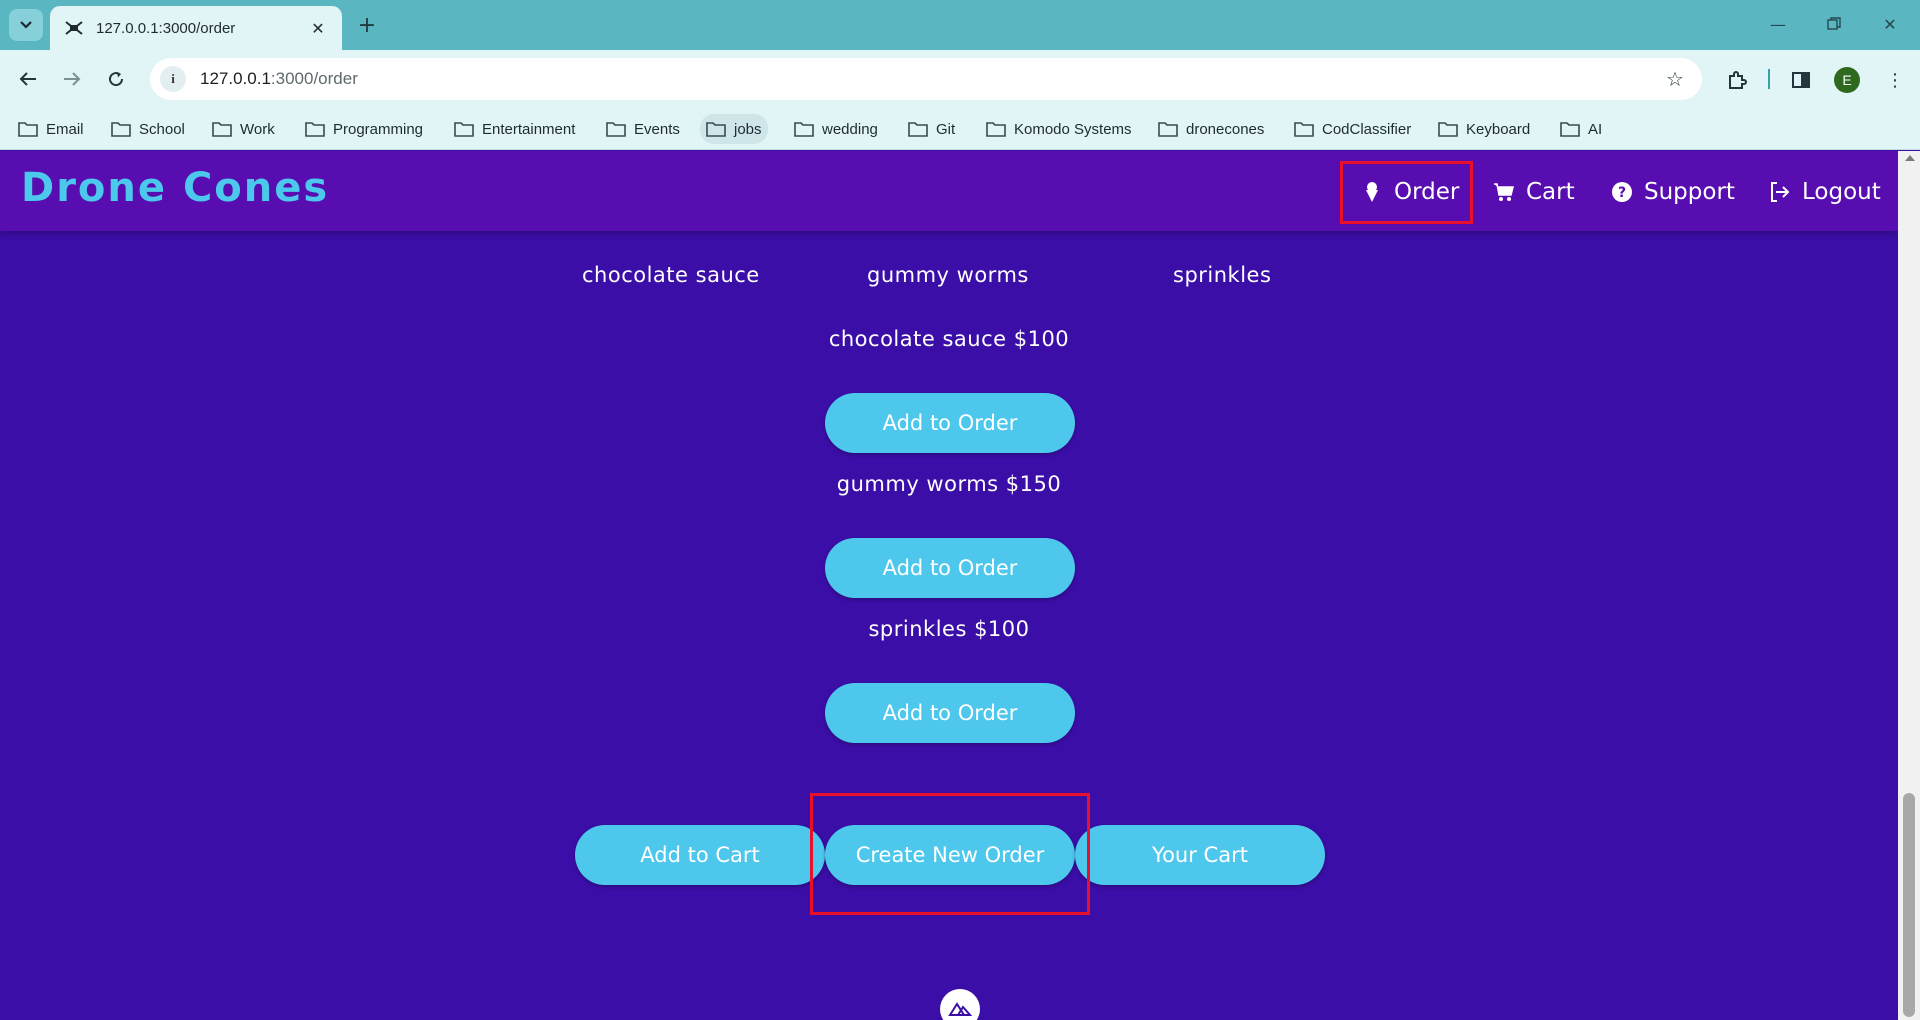  I want to click on address-bar: i 127.0.0.1:3000/order ☆, so click(926, 79).